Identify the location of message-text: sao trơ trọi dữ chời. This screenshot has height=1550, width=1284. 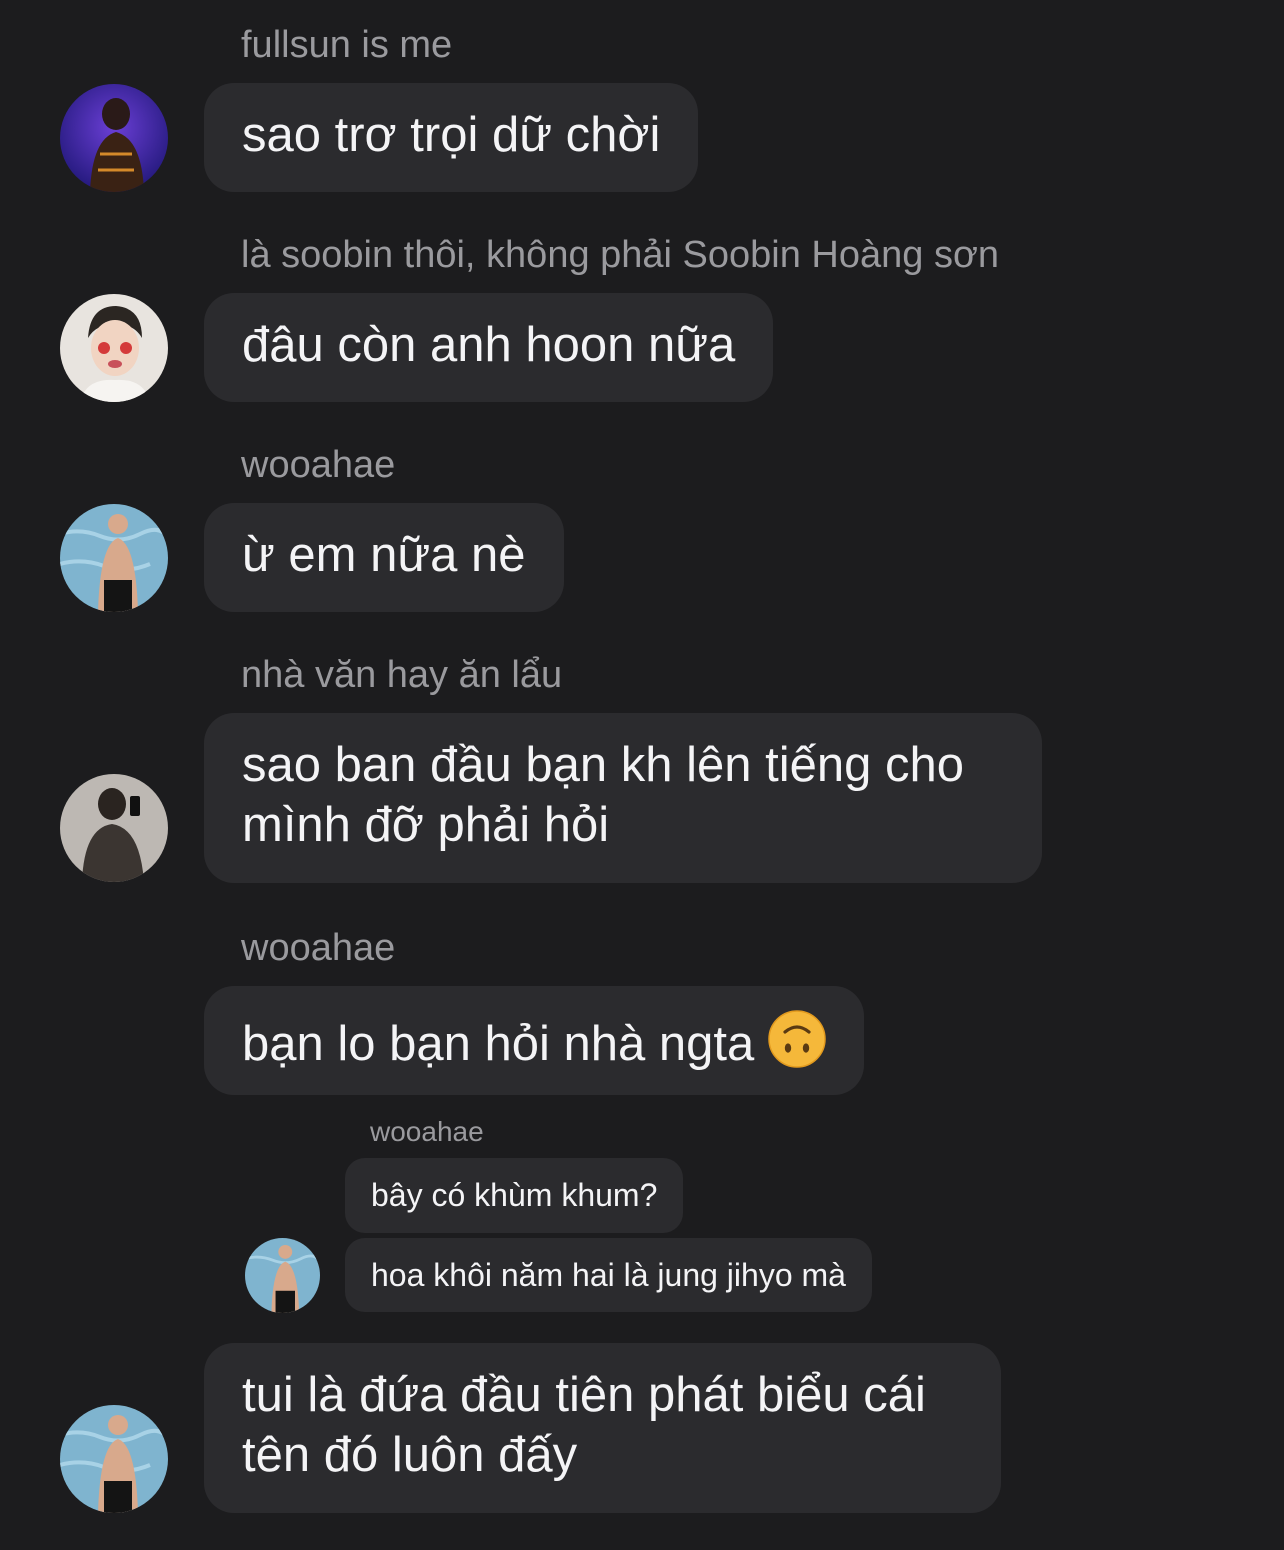
(451, 135).